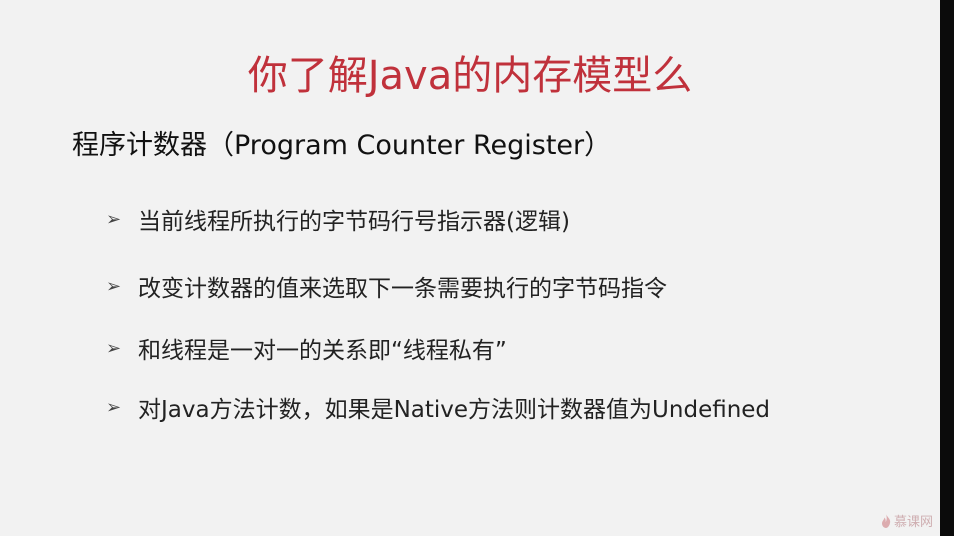 The width and height of the screenshot is (954, 536). Describe the element at coordinates (322, 351) in the screenshot. I see `bullet-text: 和线程是一对一的关系即“线程私有”` at that location.